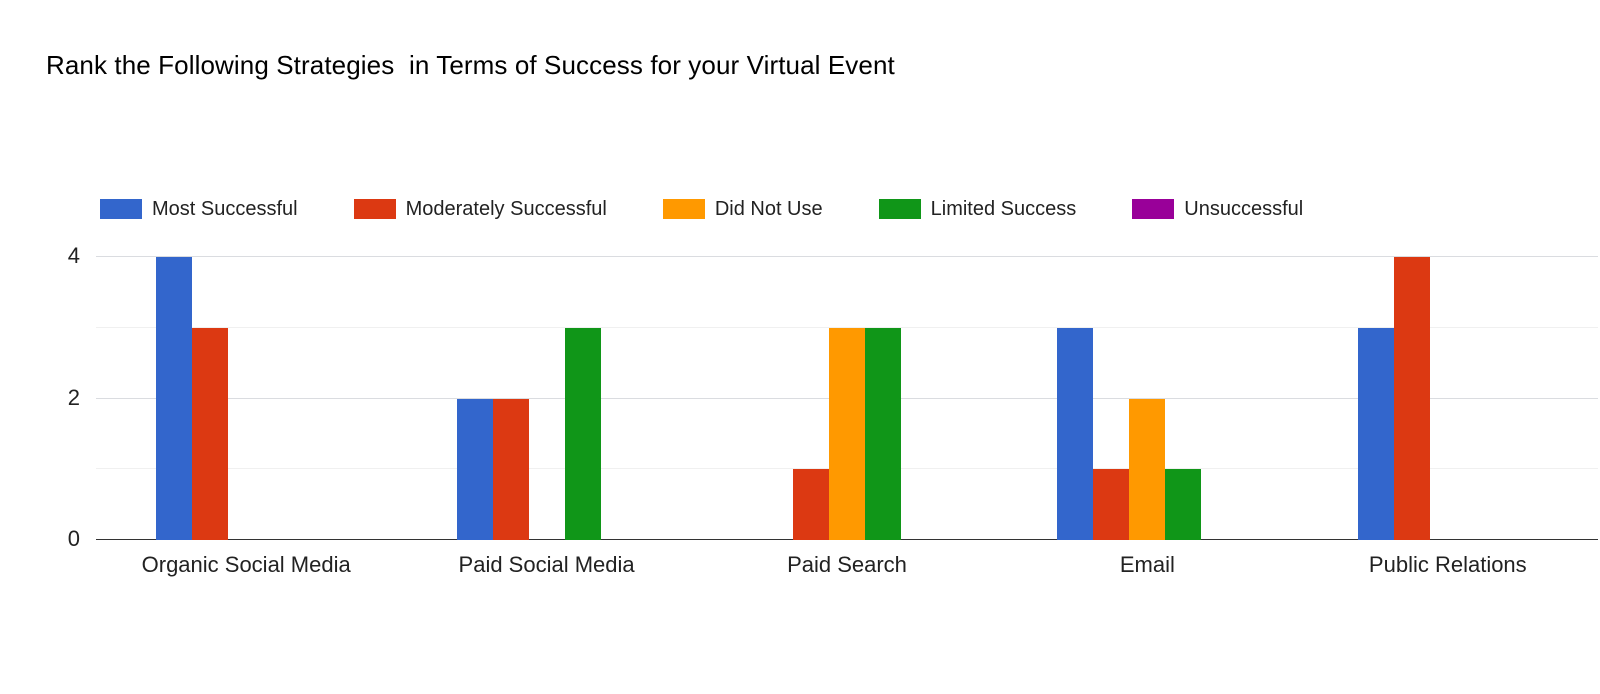  What do you see at coordinates (1003, 209) in the screenshot?
I see `legend-item-label: Limited Success` at bounding box center [1003, 209].